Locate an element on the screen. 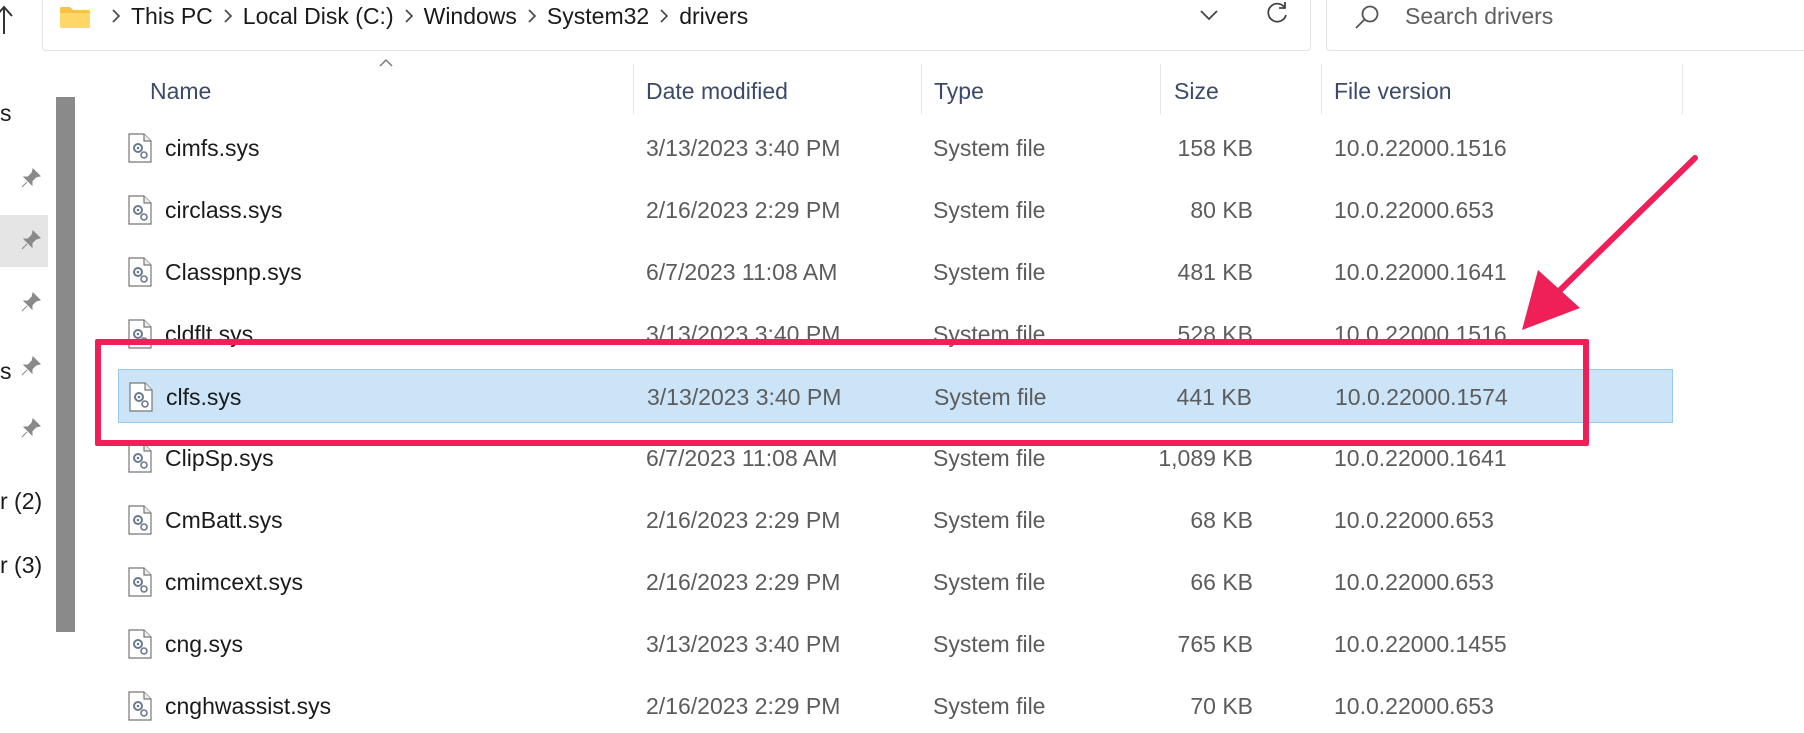 The width and height of the screenshot is (1804, 733). chevron-down-icon is located at coordinates (1209, 15).